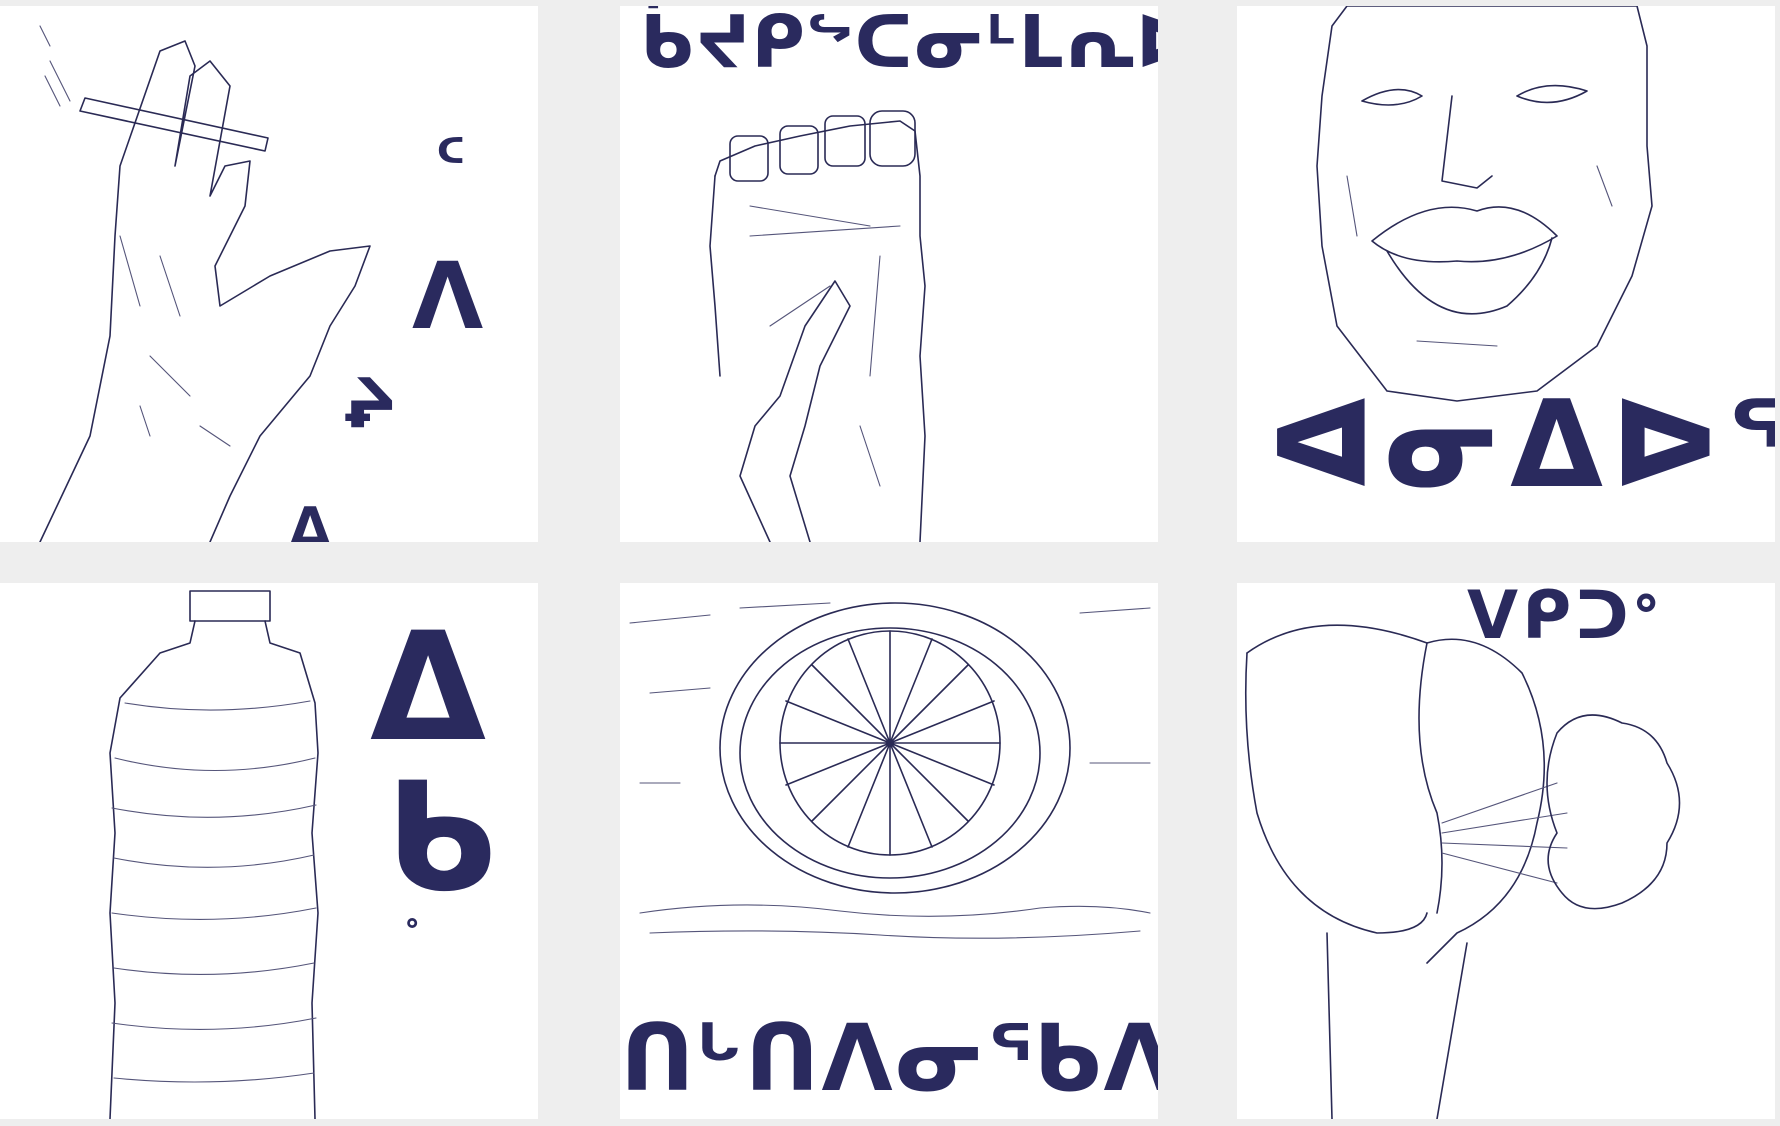  What do you see at coordinates (1521, 445) in the screenshot?
I see `syllabic-word: ᐊᓂᐃᐅᖅ` at bounding box center [1521, 445].